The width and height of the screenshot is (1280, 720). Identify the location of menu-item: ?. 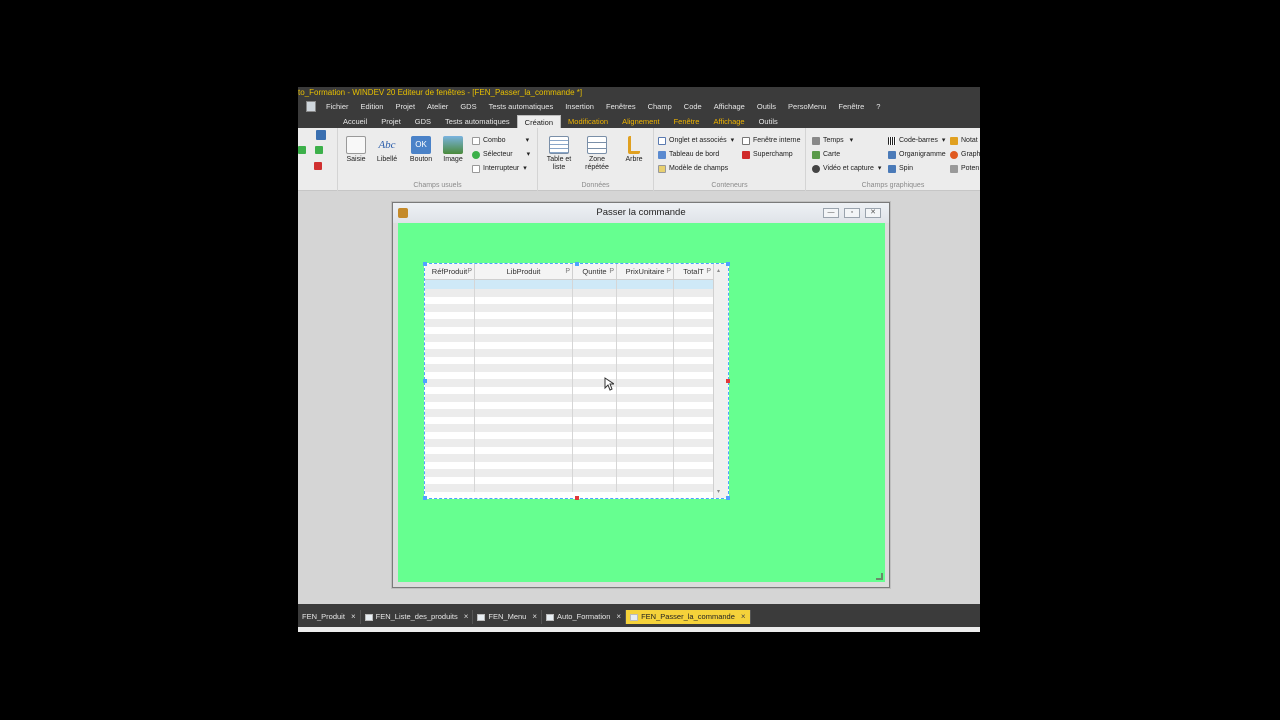
(878, 106).